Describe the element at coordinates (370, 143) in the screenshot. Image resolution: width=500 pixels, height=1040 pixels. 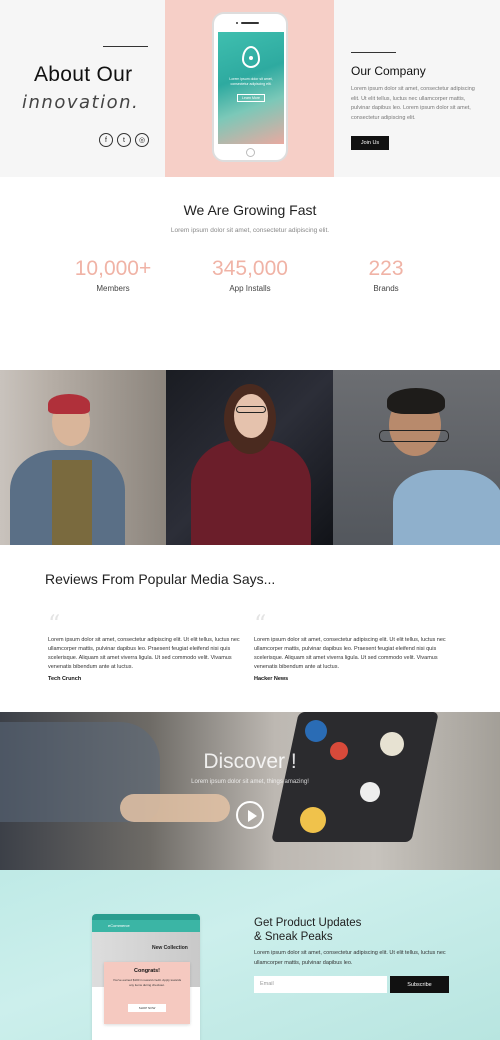
I see `join-us-button: Join Us` at that location.